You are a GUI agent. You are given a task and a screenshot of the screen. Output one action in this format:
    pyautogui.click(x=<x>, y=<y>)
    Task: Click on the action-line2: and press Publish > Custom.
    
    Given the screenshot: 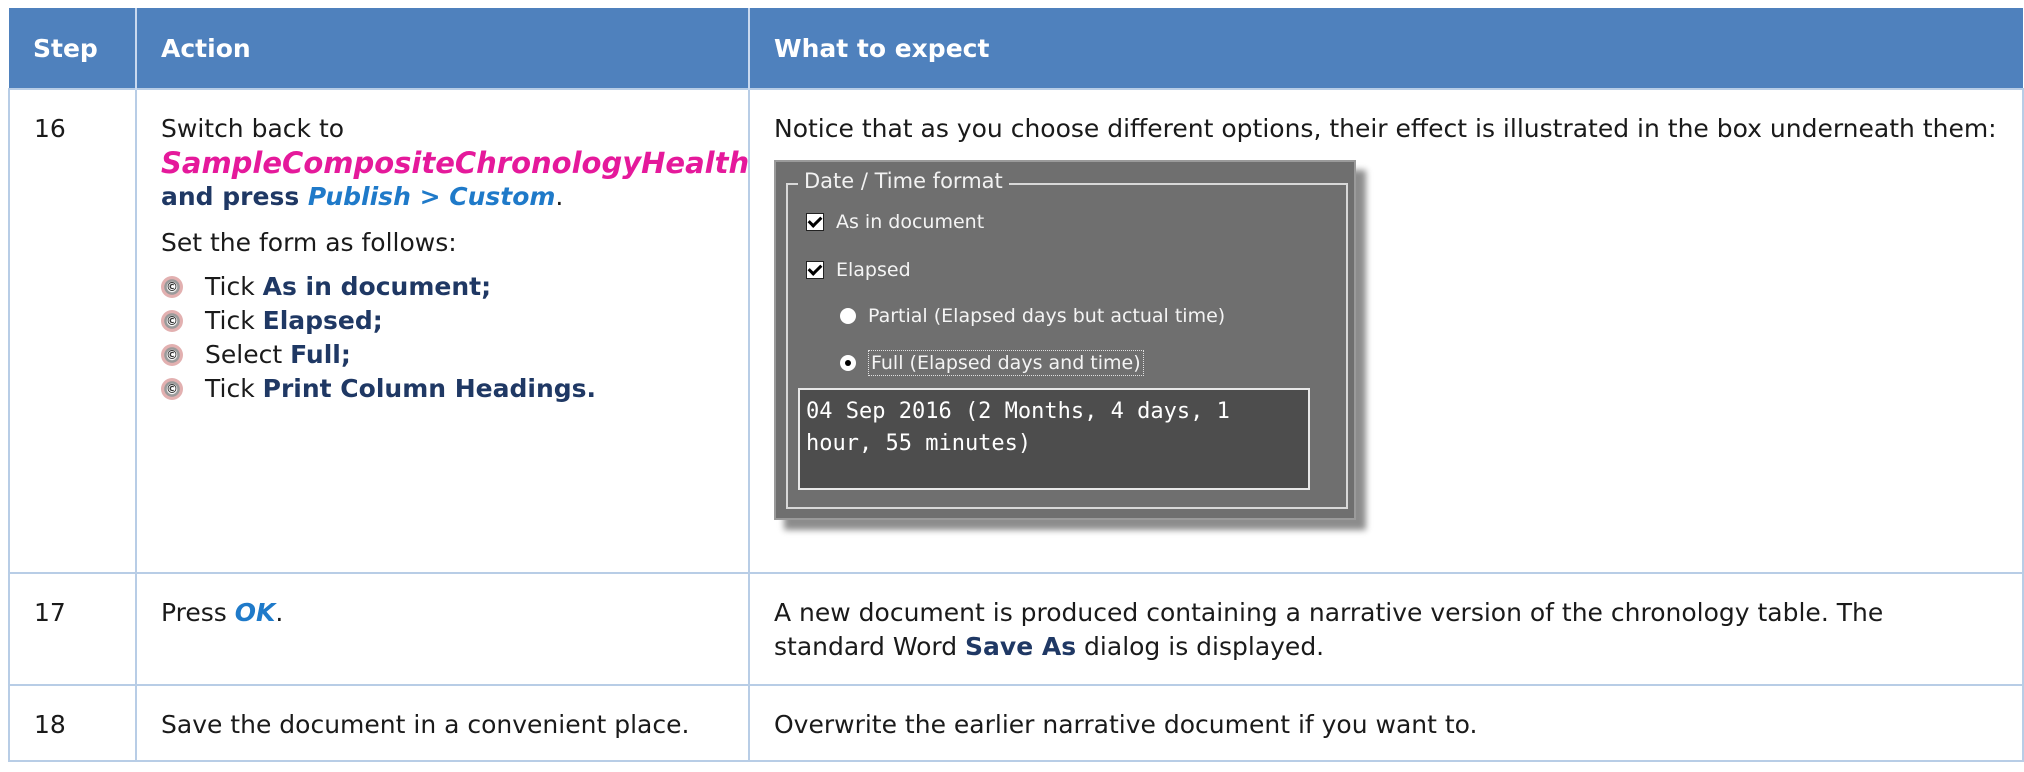 What is the action you would take?
    pyautogui.click(x=444, y=197)
    